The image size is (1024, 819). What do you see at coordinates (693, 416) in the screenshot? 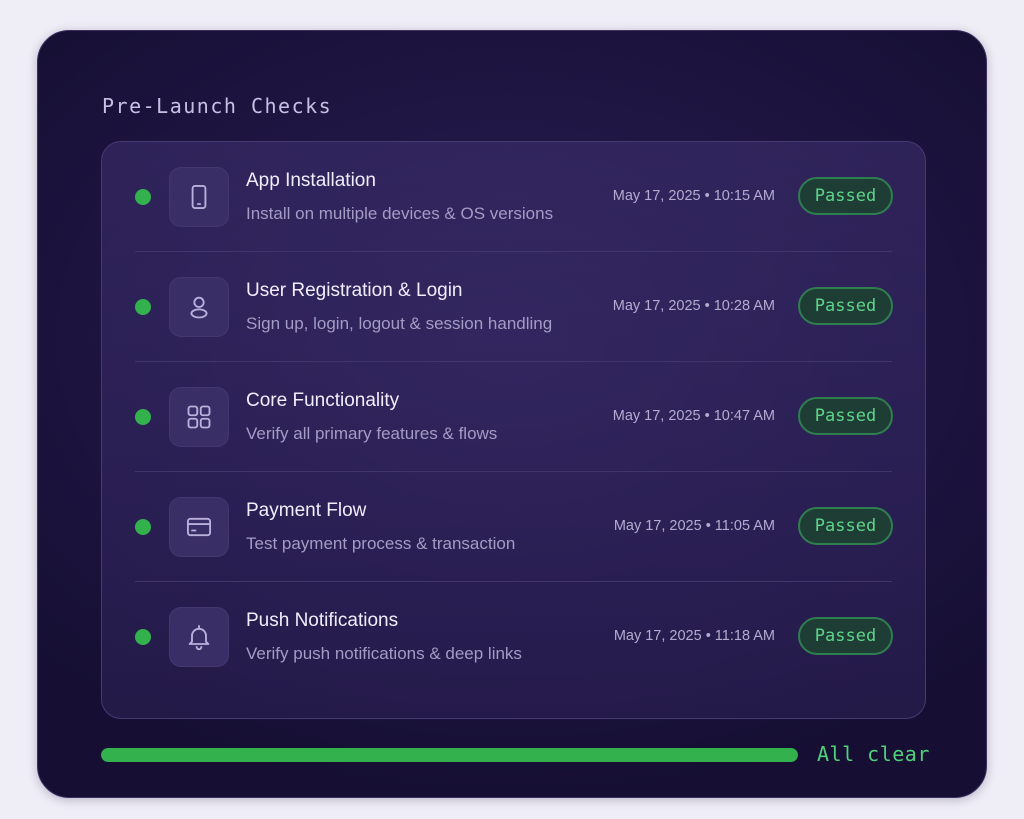
I see `check-timestamp: May 17, 2025 • 10:47 AM` at bounding box center [693, 416].